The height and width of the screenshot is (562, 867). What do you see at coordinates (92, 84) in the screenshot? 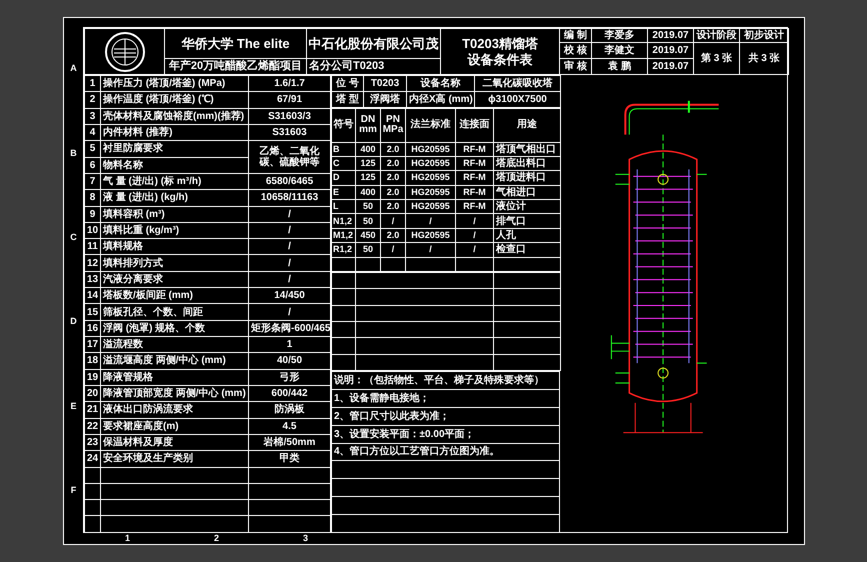
I see `row-number: 1` at bounding box center [92, 84].